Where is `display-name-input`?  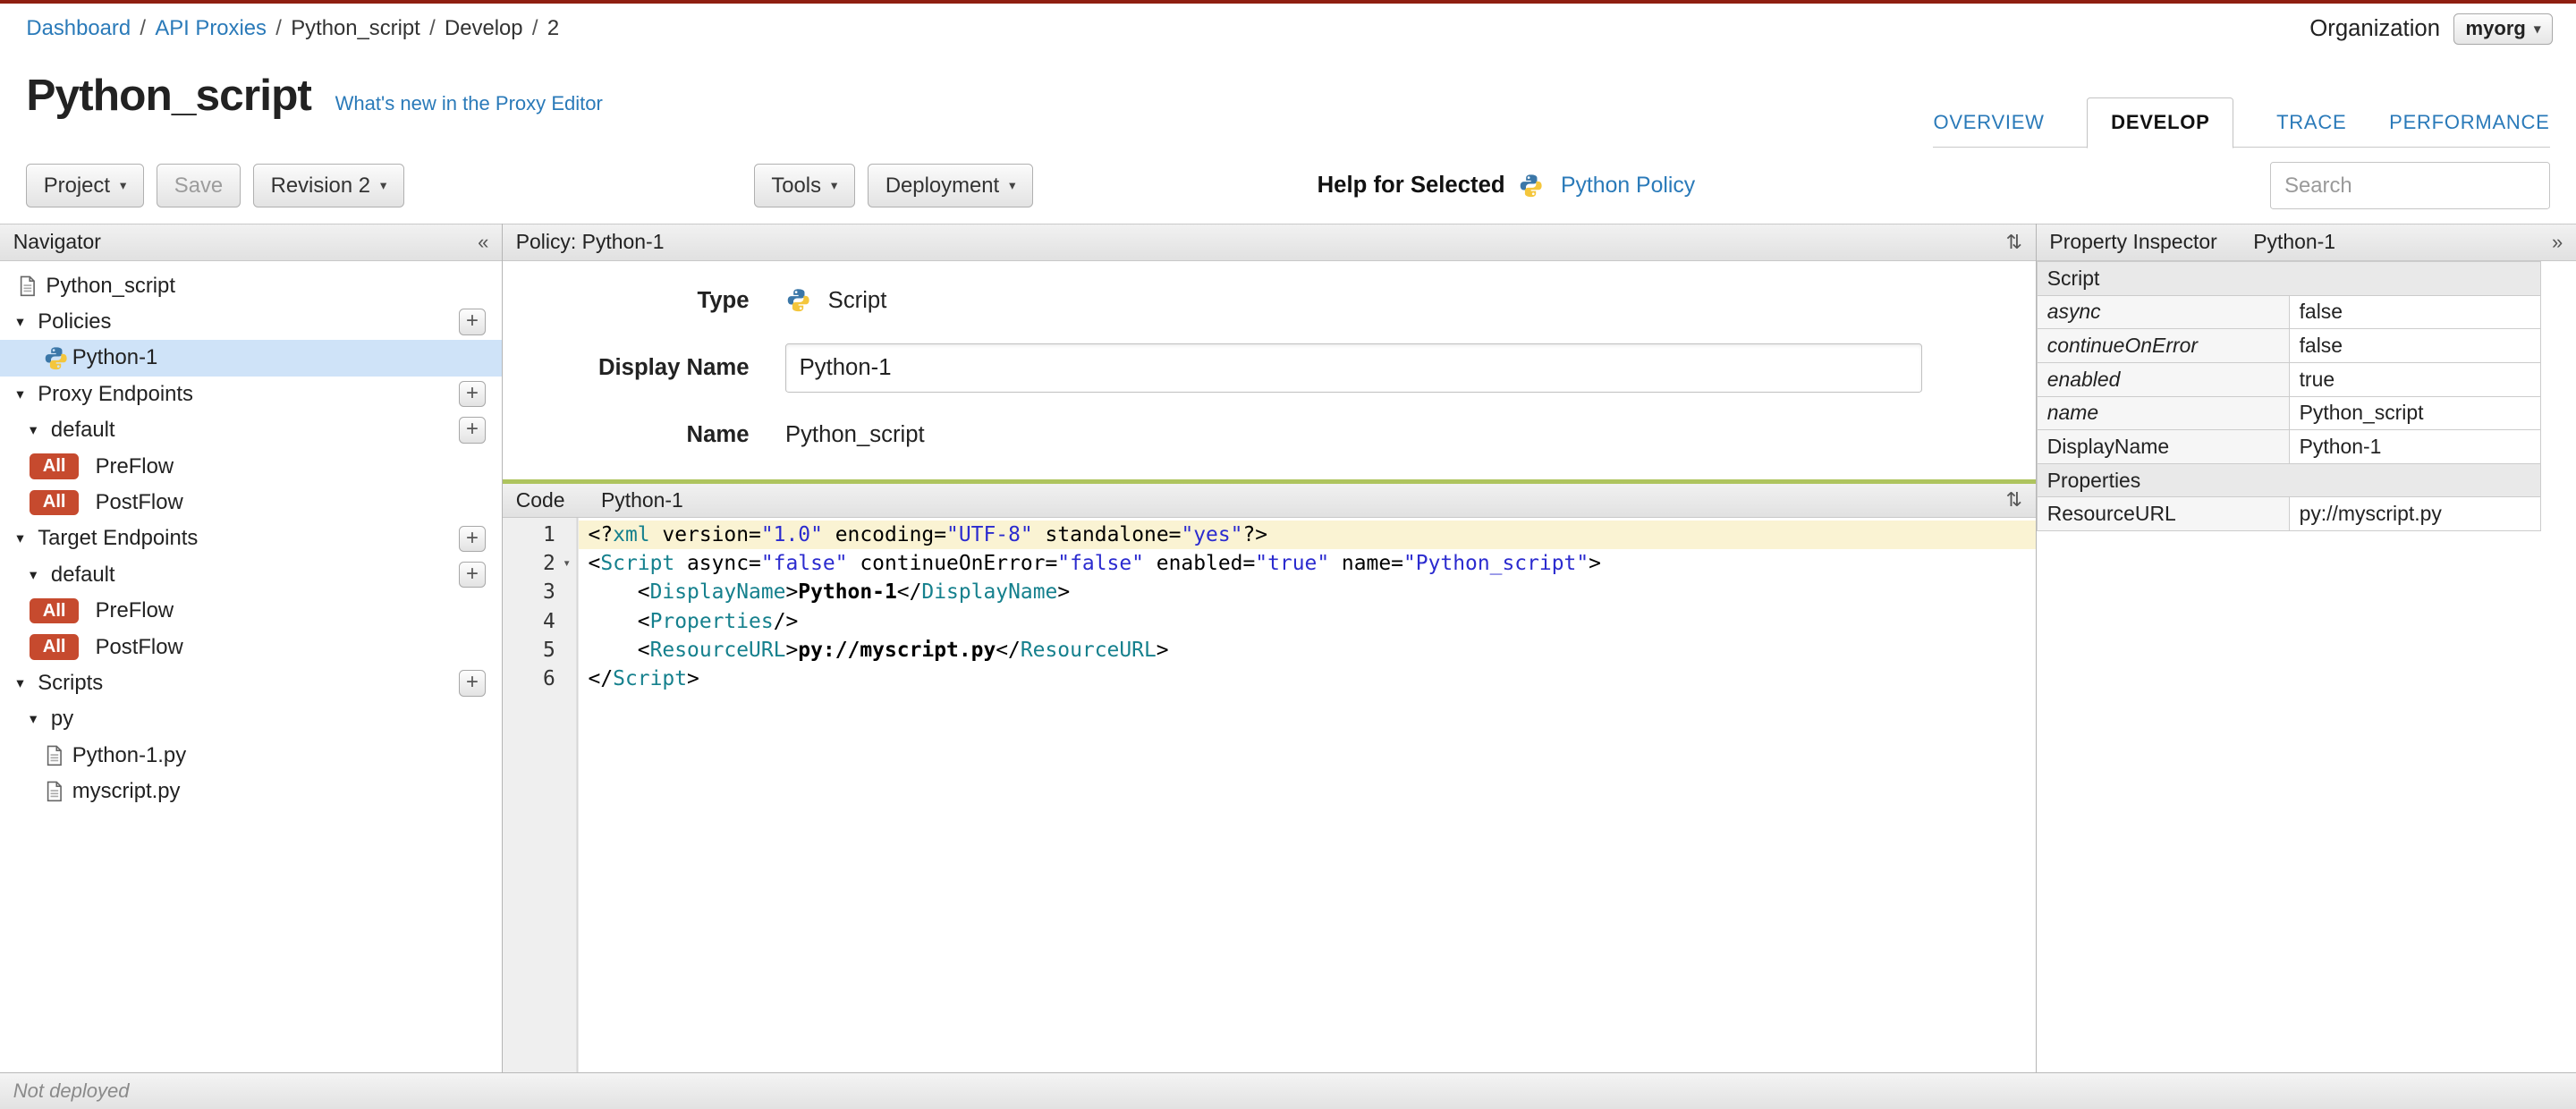 display-name-input is located at coordinates (1353, 368).